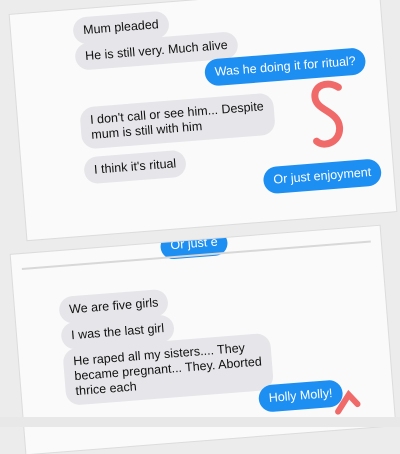 The height and width of the screenshot is (454, 400). What do you see at coordinates (300, 396) in the screenshot?
I see `sent-message: Holly Molly!` at bounding box center [300, 396].